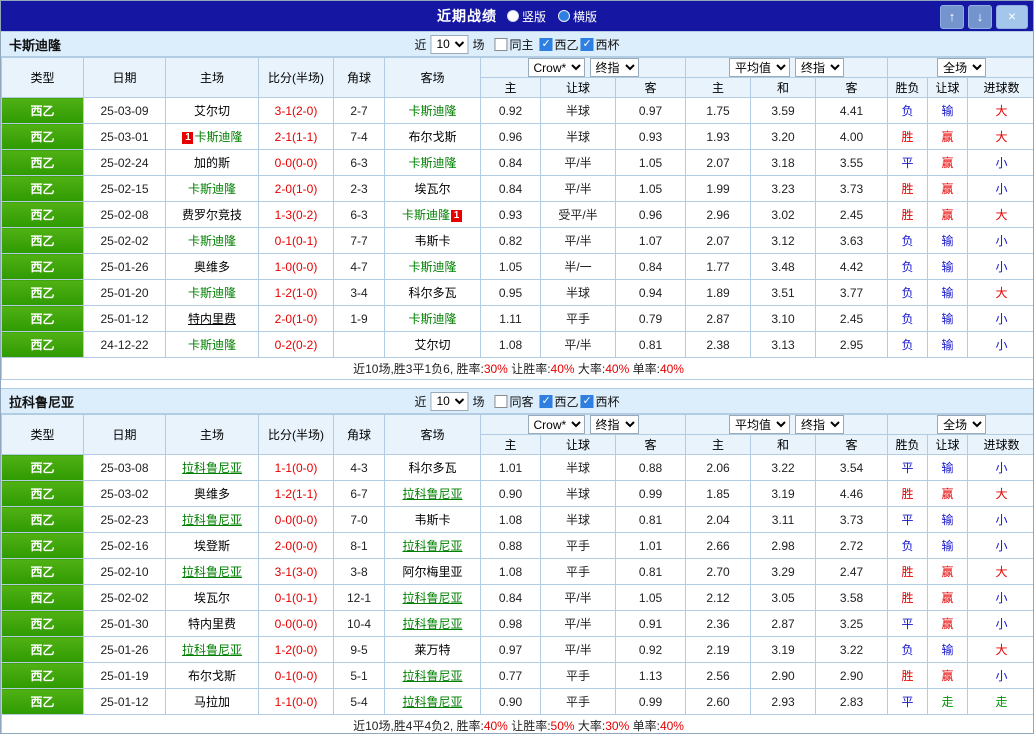 This screenshot has height=734, width=1034. What do you see at coordinates (510, 623) in the screenshot?
I see `odds-cell: 0.98` at bounding box center [510, 623].